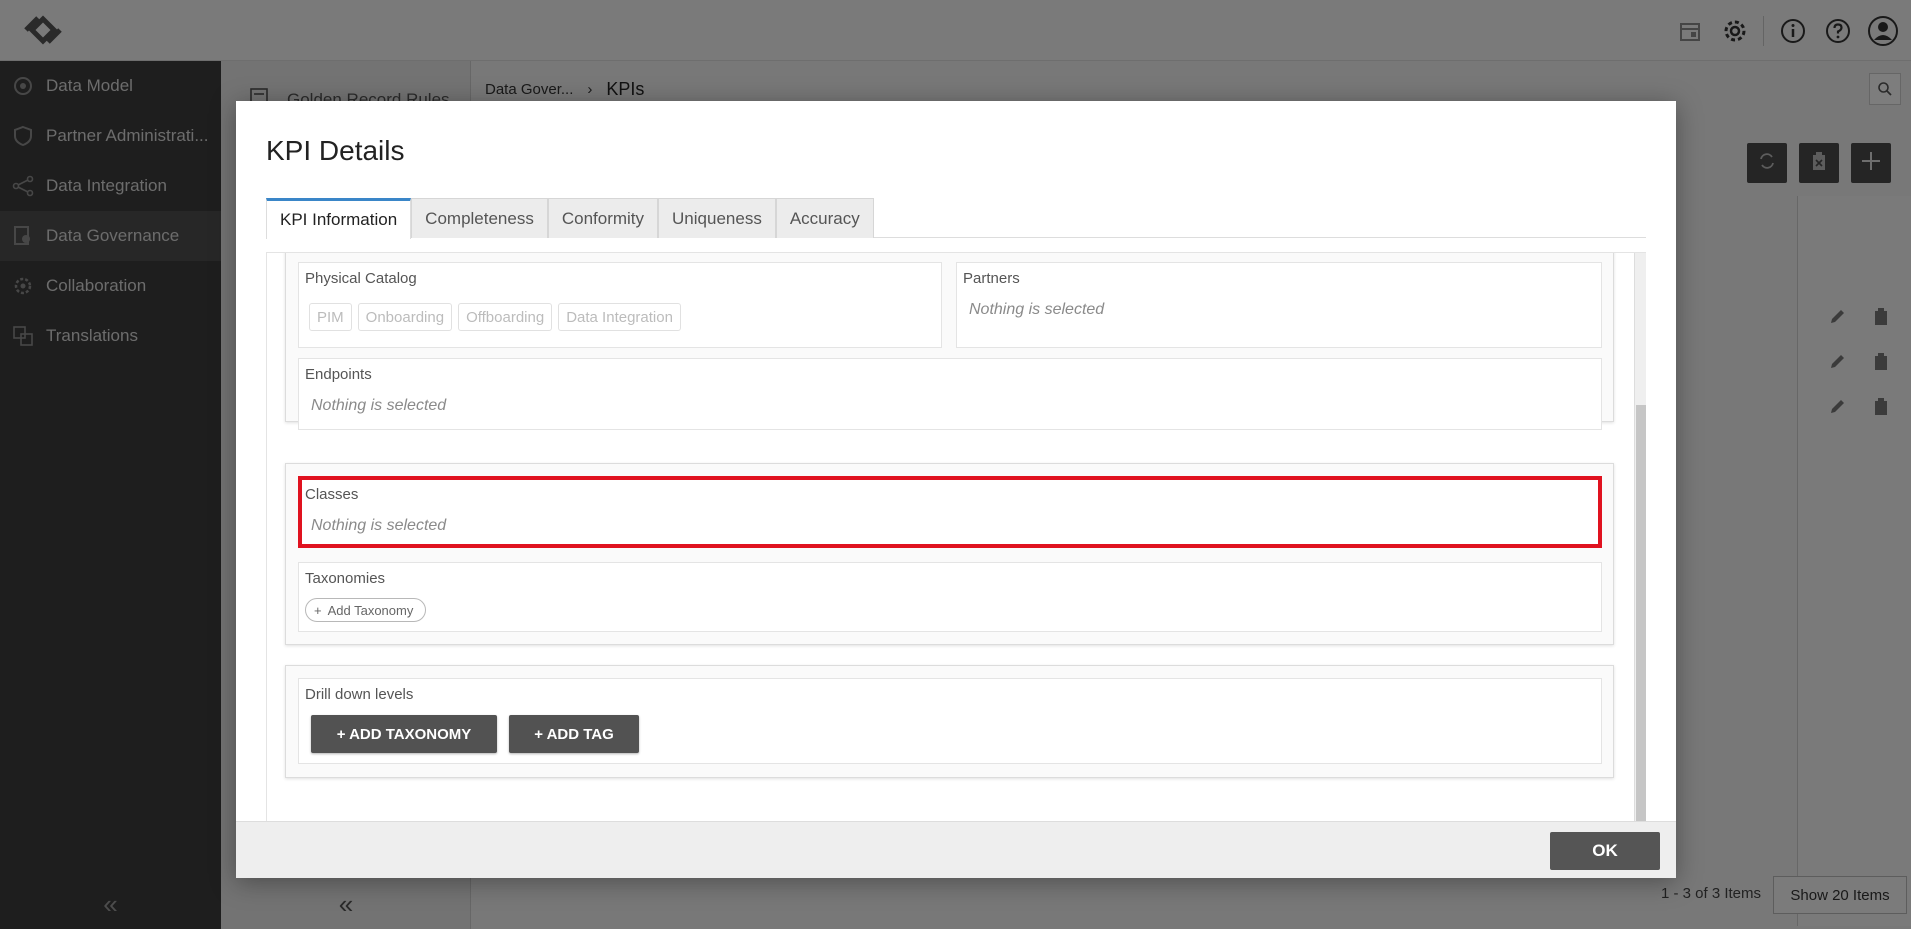  What do you see at coordinates (338, 374) in the screenshot?
I see `endpoints-label: Endpoints` at bounding box center [338, 374].